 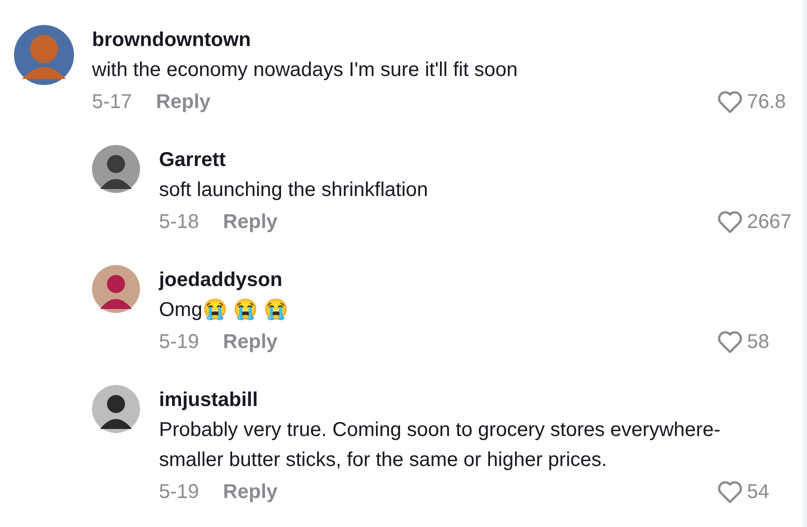 I want to click on comment-text: Probably very true. Coming soon to grocery stores everywhere- smaller butter sticks, for the same or higher prices., so click(x=440, y=445).